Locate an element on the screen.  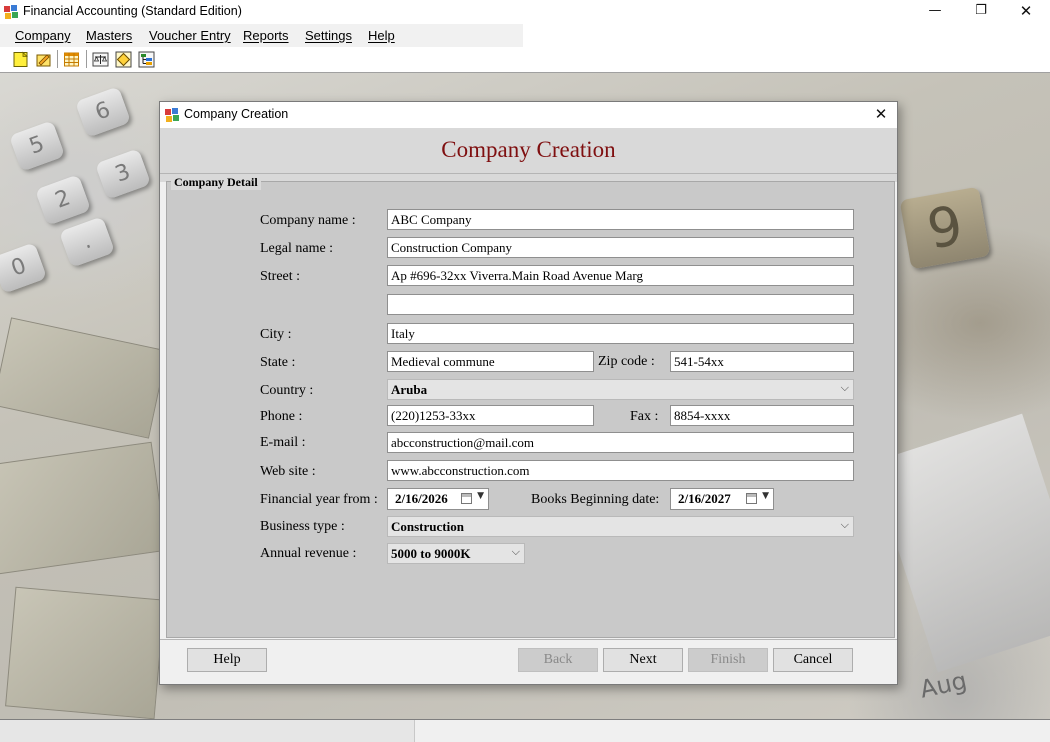
country-dropdown: Aruba ⌵ is located at coordinates (620, 389).